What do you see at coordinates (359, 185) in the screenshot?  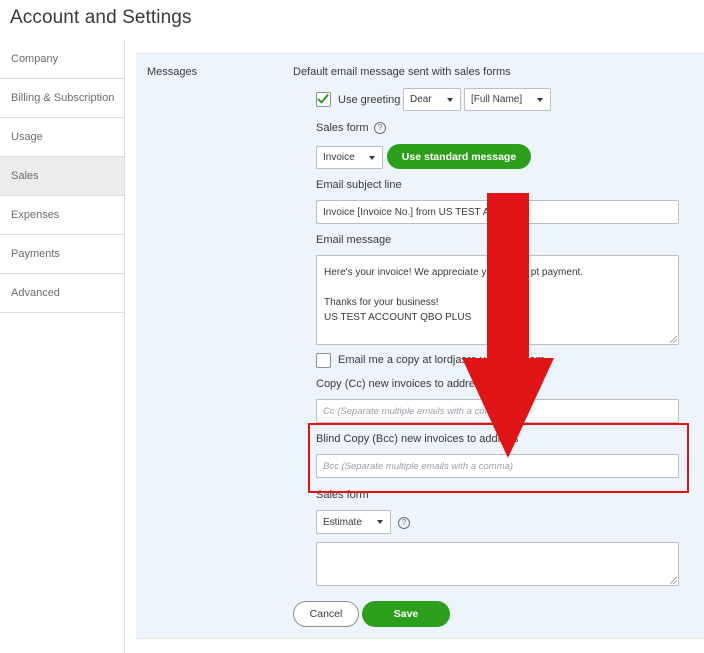 I see `email-subject-label: Email subject line` at bounding box center [359, 185].